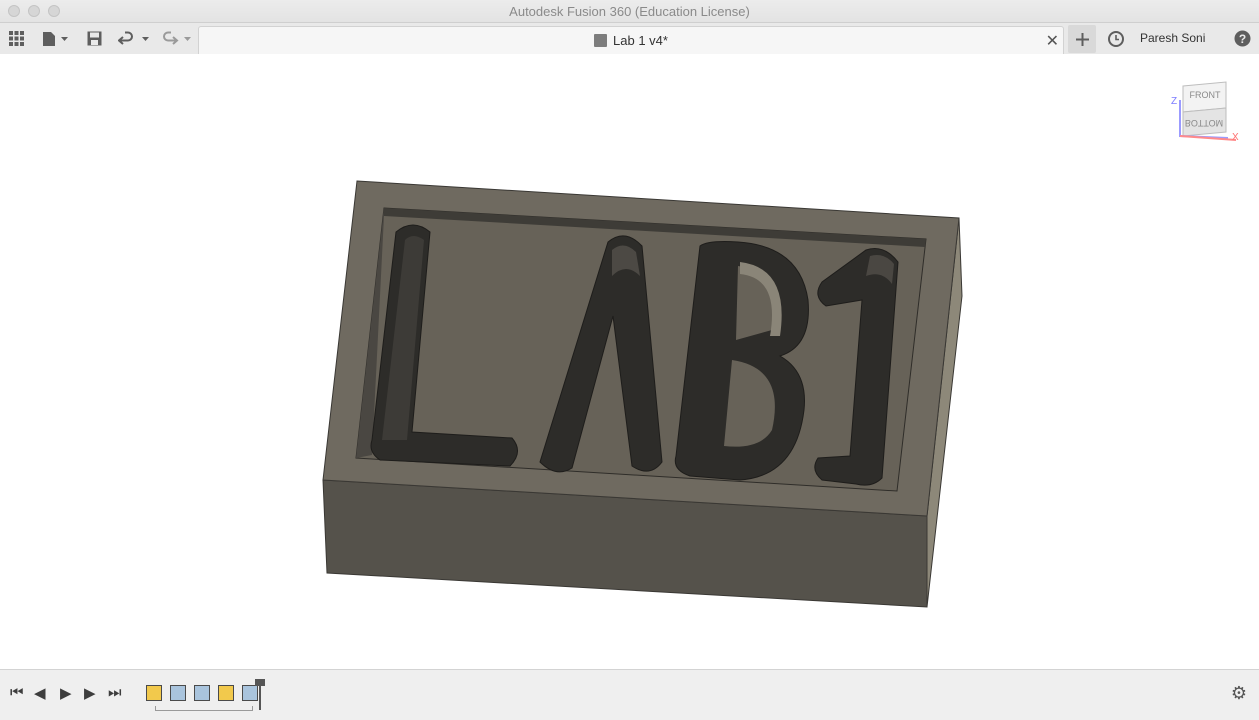  Describe the element at coordinates (17, 692) in the screenshot. I see `go-to-start-icon: ⏮` at that location.